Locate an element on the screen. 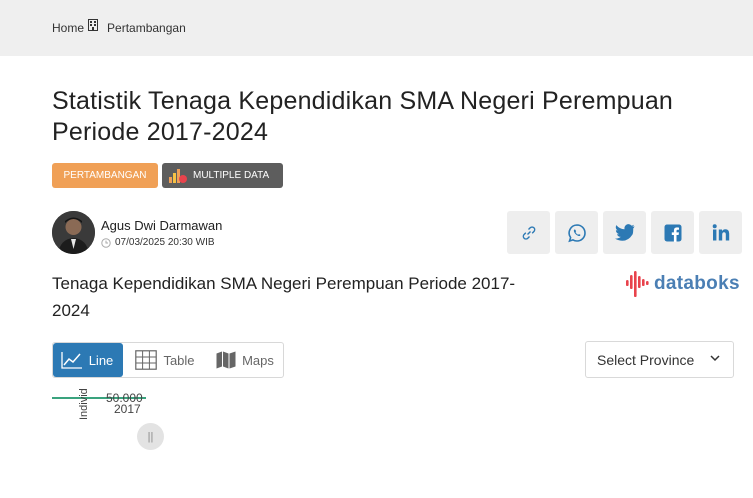 The height and width of the screenshot is (498, 753). clock-icon is located at coordinates (106, 242).